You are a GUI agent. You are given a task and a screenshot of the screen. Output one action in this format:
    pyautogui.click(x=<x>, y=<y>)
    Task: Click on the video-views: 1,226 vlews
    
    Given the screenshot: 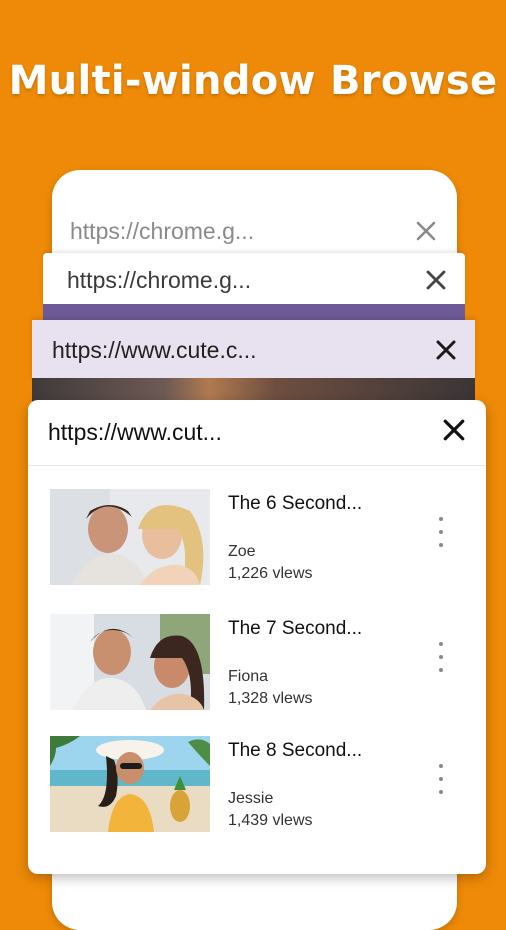 What is the action you would take?
    pyautogui.click(x=270, y=573)
    